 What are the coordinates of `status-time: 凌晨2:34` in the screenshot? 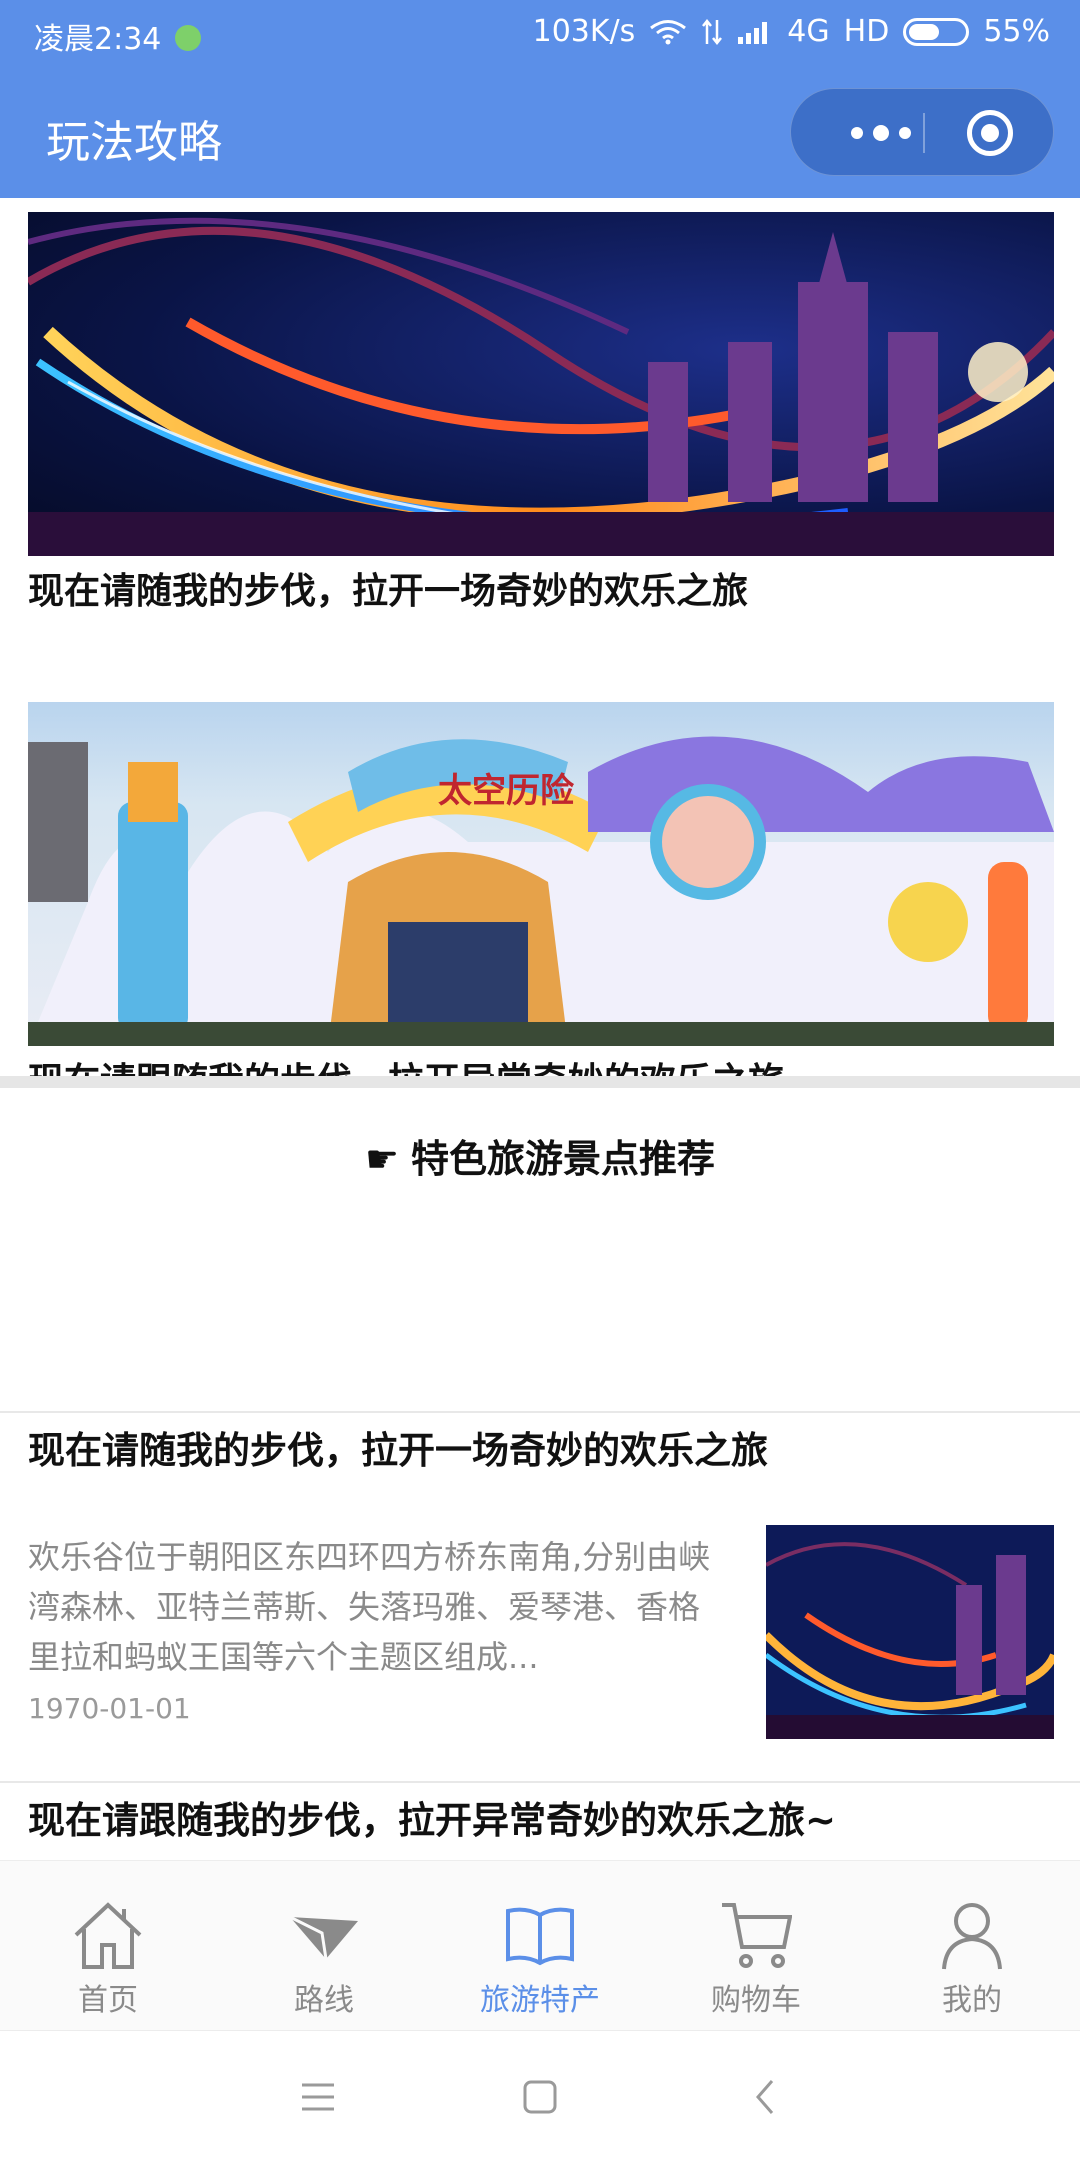 It's located at (118, 36).